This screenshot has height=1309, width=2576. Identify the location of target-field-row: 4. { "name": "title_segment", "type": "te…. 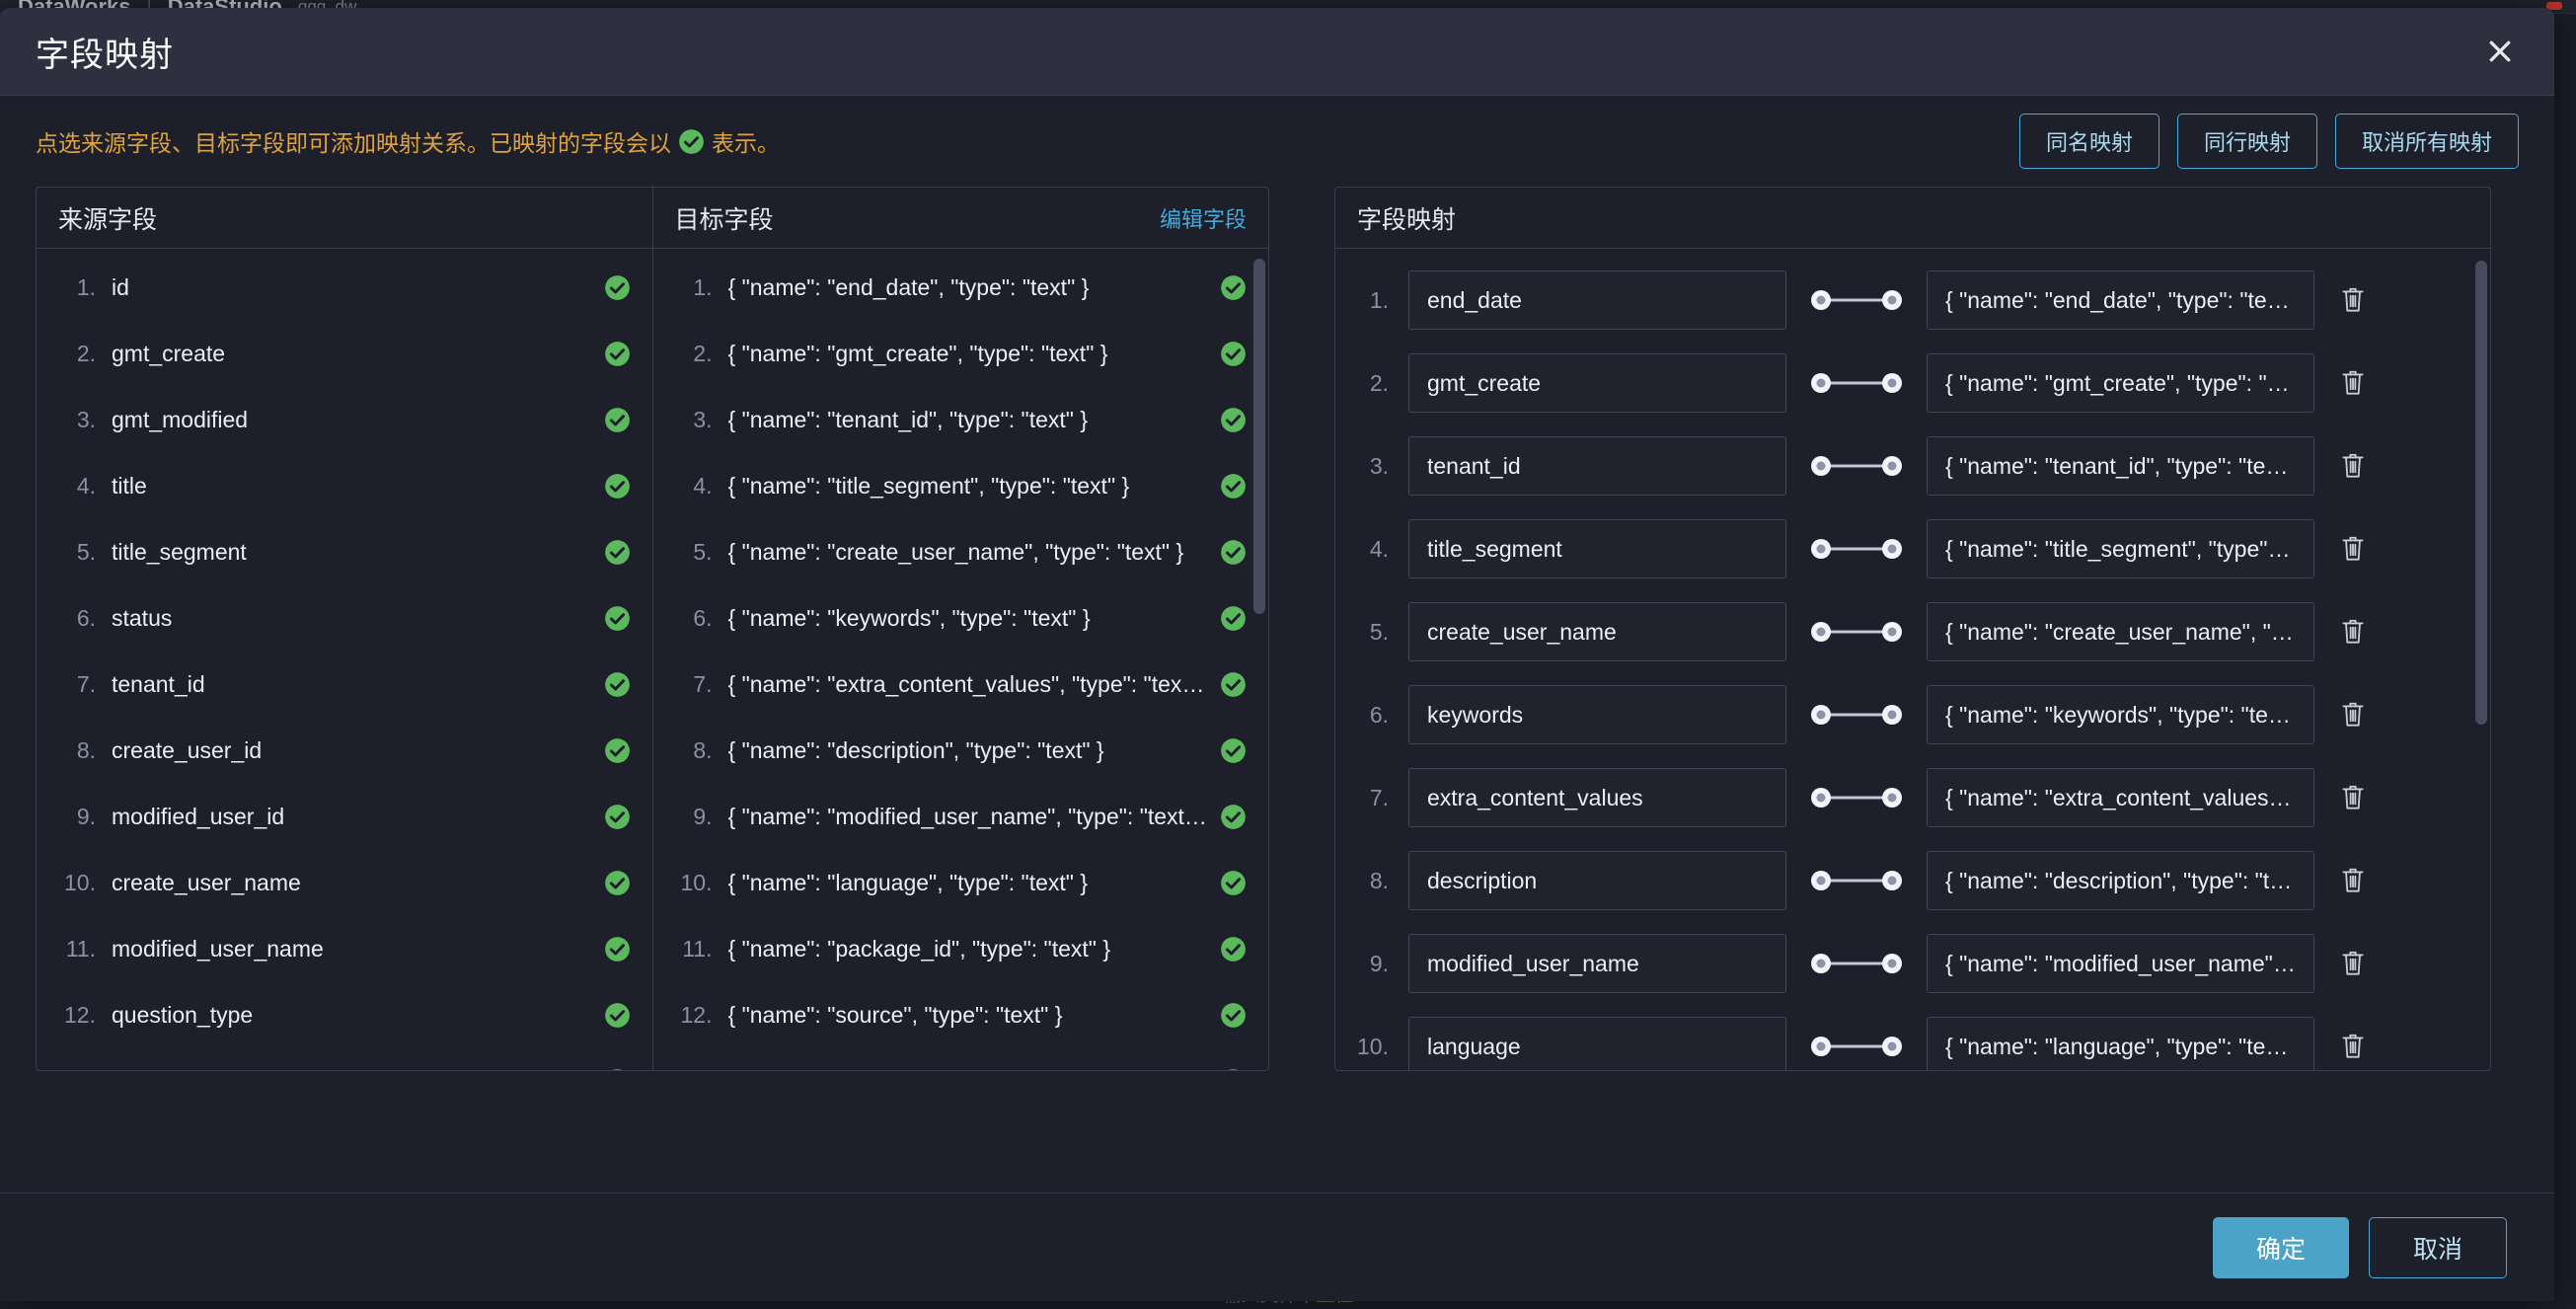
(961, 486).